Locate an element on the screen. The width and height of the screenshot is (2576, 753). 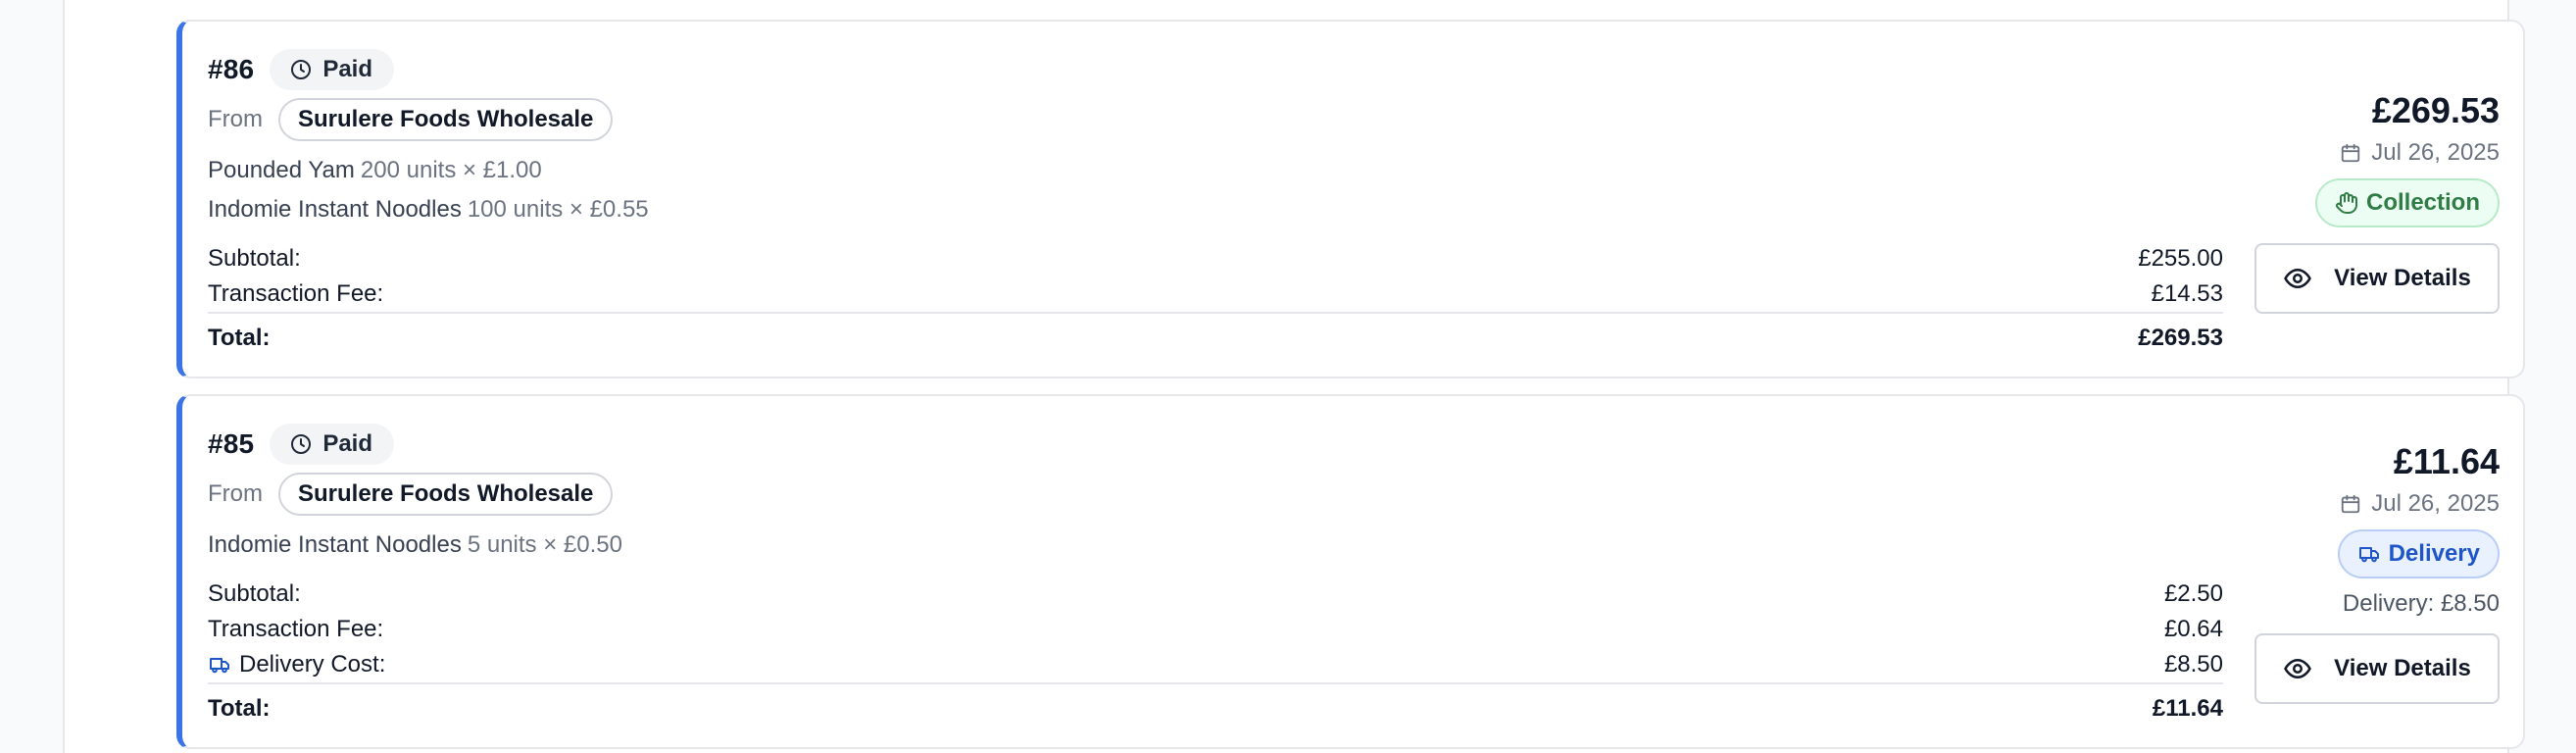
order-header: #85 Paid is located at coordinates (301, 444).